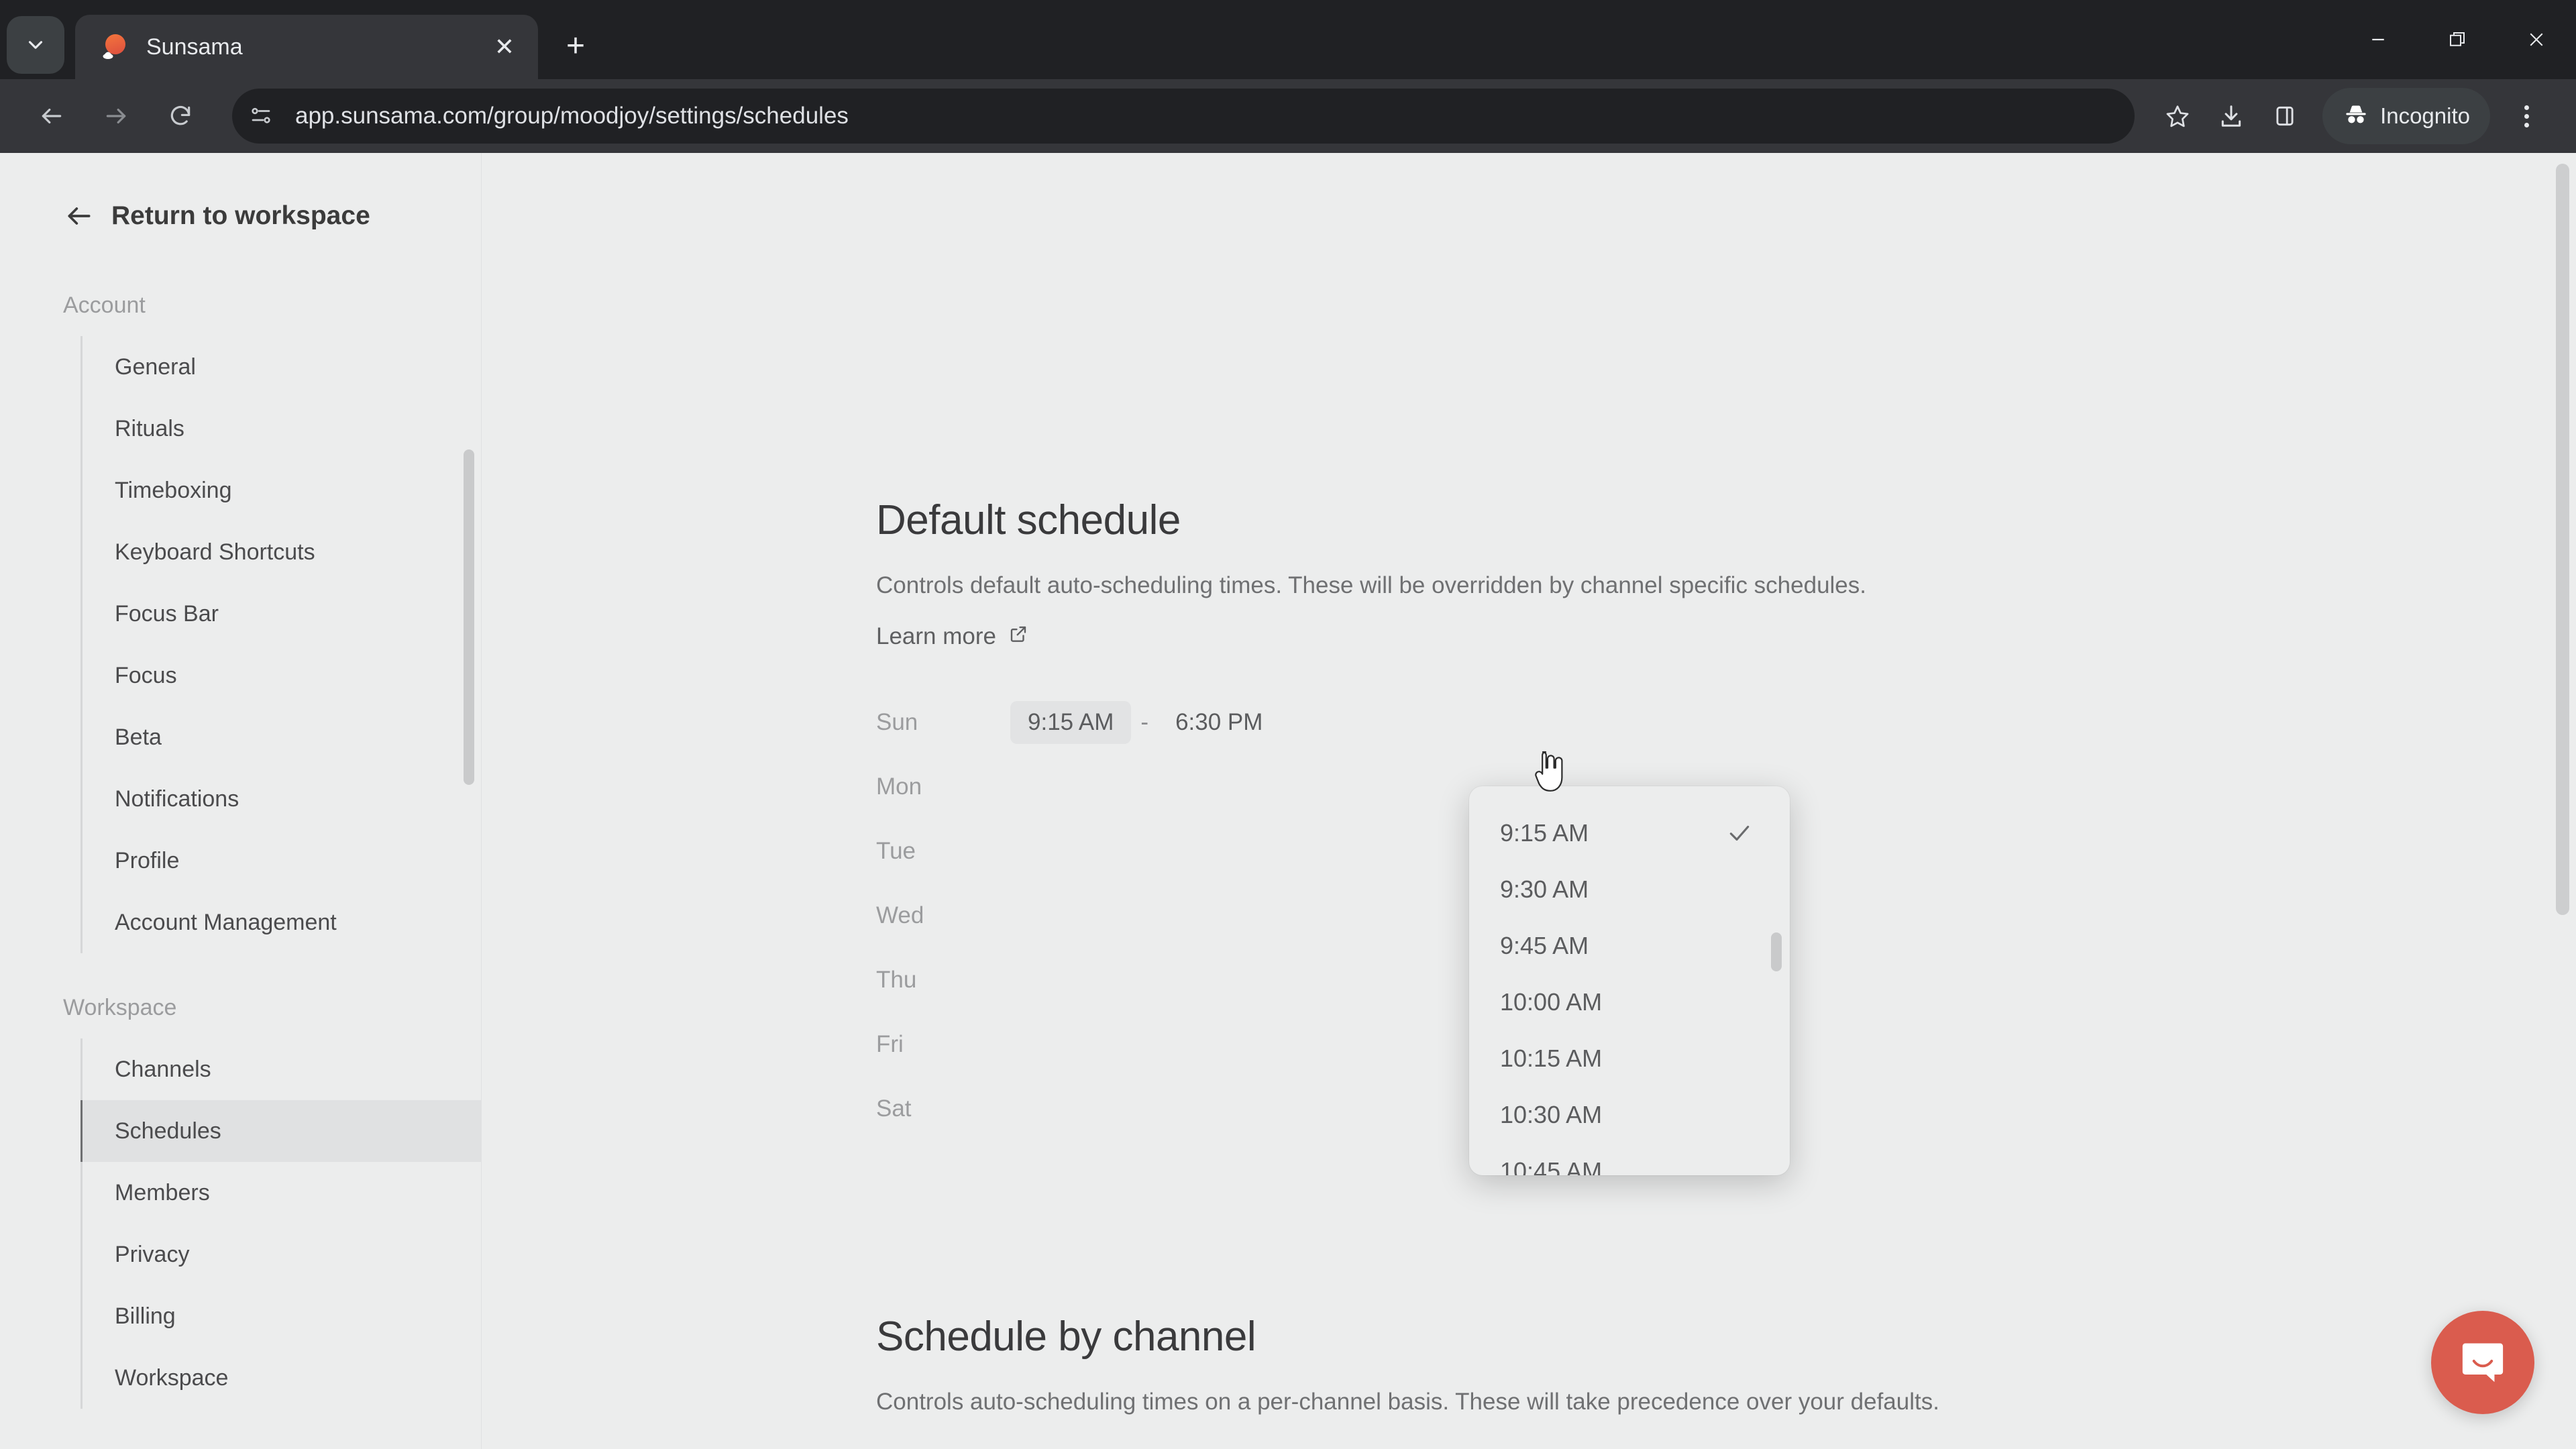 The height and width of the screenshot is (1449, 2576). Describe the element at coordinates (35, 45) in the screenshot. I see `tab-search-icon` at that location.